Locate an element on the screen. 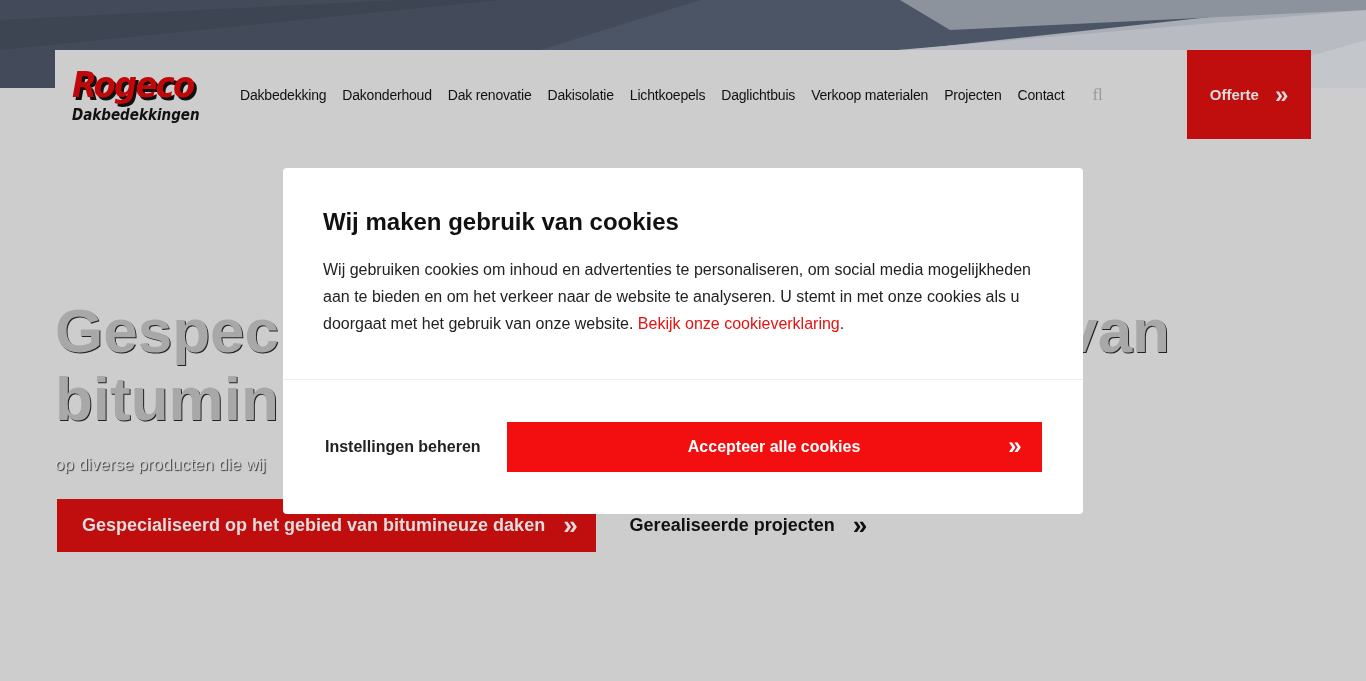 The height and width of the screenshot is (681, 1366). logo-name: Rogeco is located at coordinates (133, 84).